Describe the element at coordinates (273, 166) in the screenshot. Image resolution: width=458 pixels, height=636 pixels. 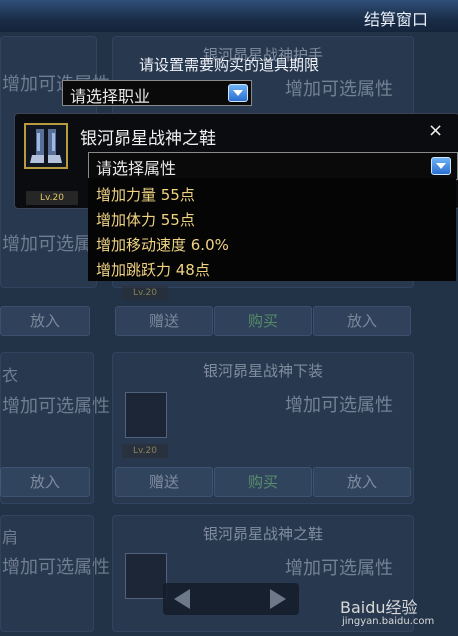
I see `attr-select: 请选择属性` at that location.